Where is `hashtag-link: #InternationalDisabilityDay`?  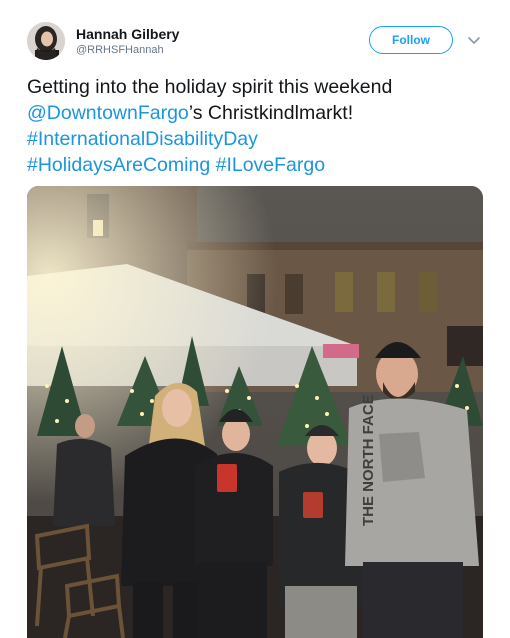
hashtag-link: #InternationalDisabilityDay is located at coordinates (142, 139).